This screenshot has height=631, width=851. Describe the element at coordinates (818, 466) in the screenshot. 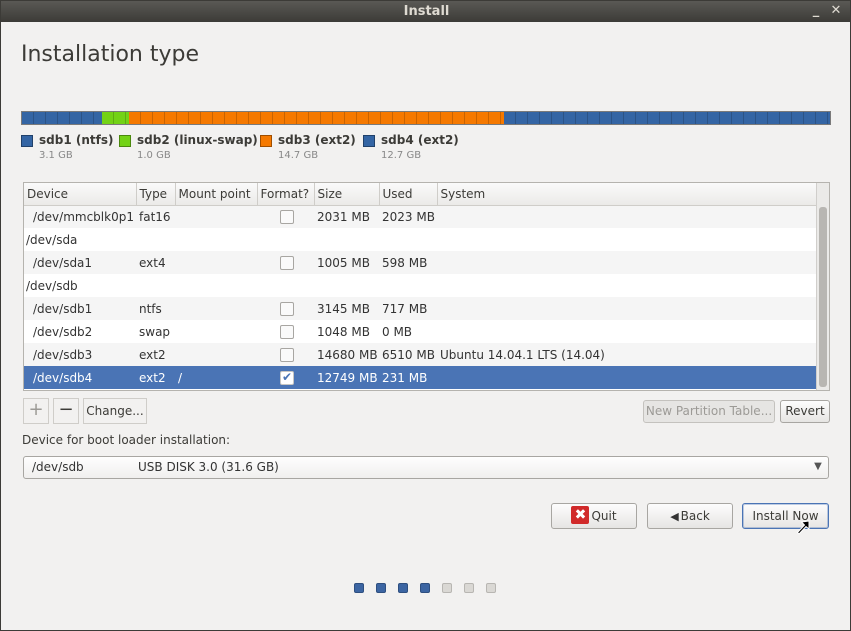

I see `dropdown-arrow-icon: ▼` at that location.